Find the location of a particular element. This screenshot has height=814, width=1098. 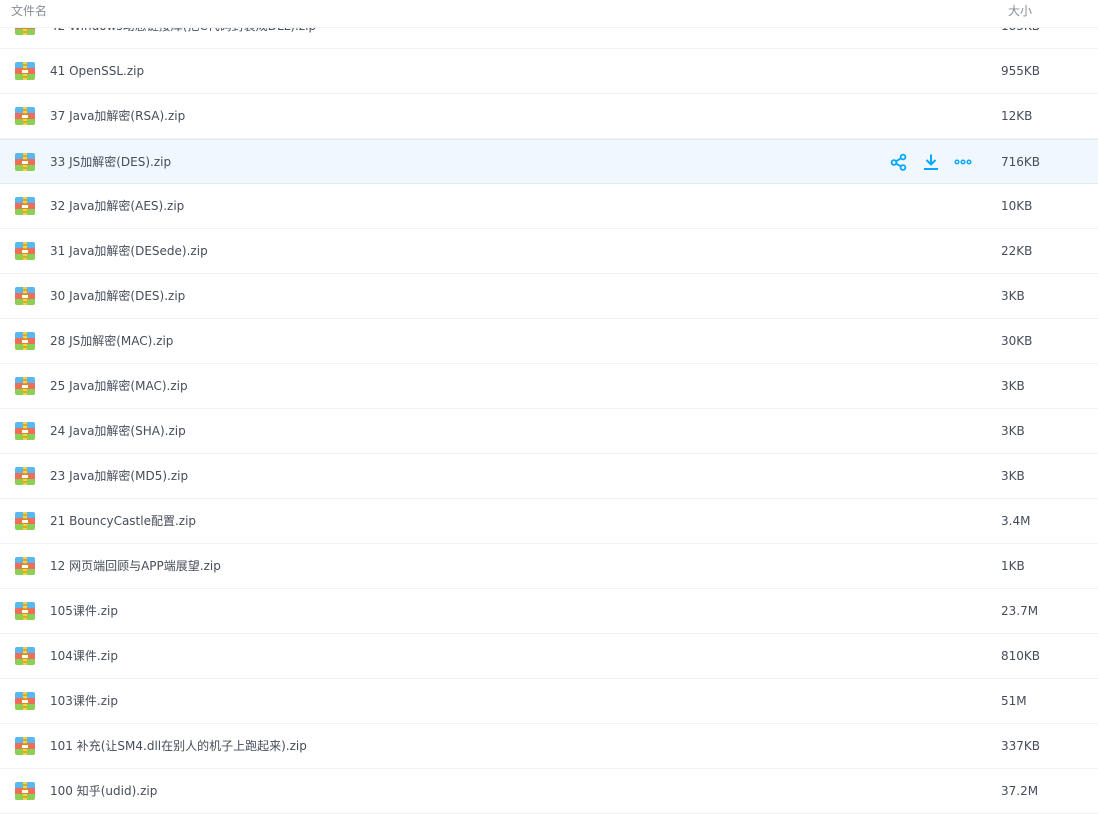

file-name: 21 BouncyCastle配置.zip is located at coordinates (123, 521).